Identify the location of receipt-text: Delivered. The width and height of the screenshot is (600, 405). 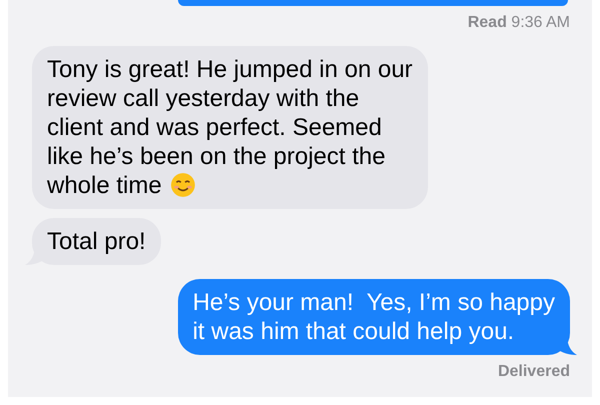
(534, 371).